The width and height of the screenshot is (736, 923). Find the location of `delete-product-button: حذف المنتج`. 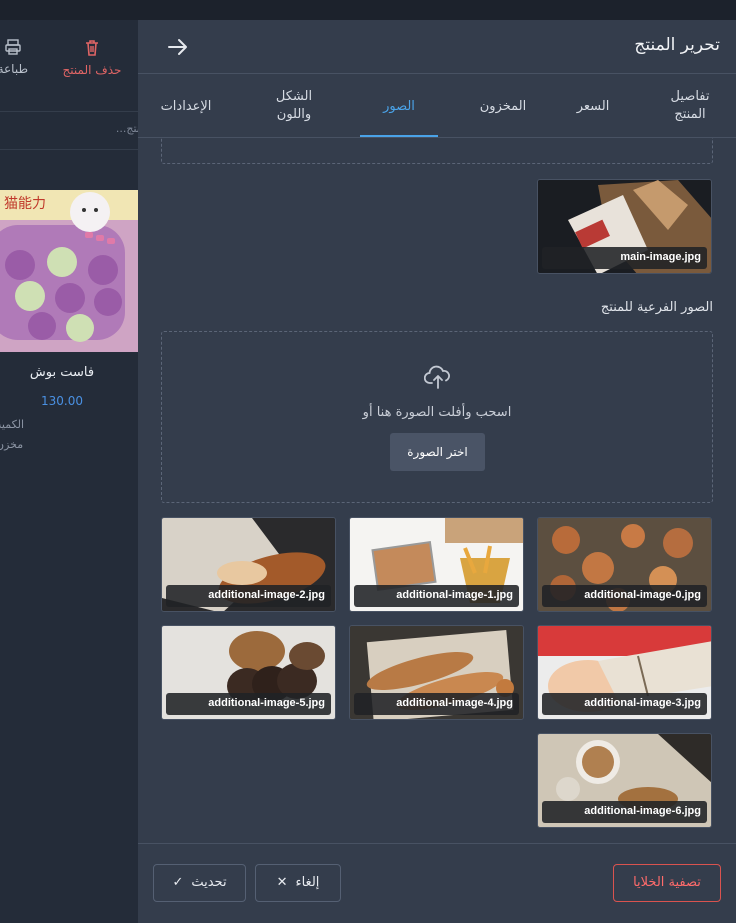

delete-product-button: حذف المنتج is located at coordinates (92, 57).